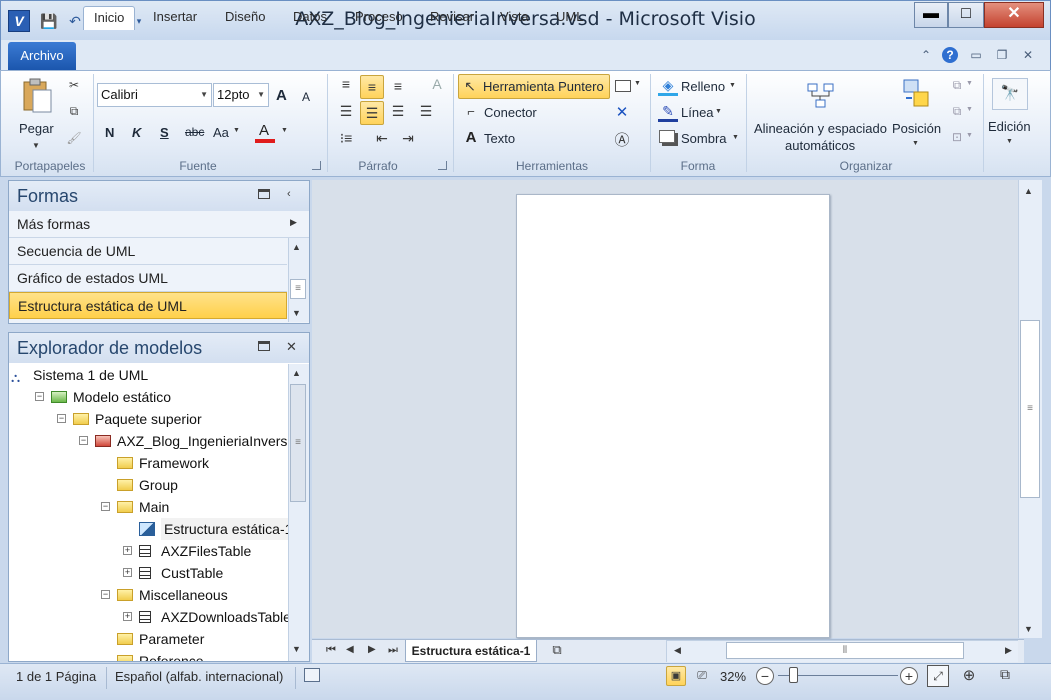 The height and width of the screenshot is (700, 1051). I want to click on tree-item: − Paquete superior, so click(148, 419).